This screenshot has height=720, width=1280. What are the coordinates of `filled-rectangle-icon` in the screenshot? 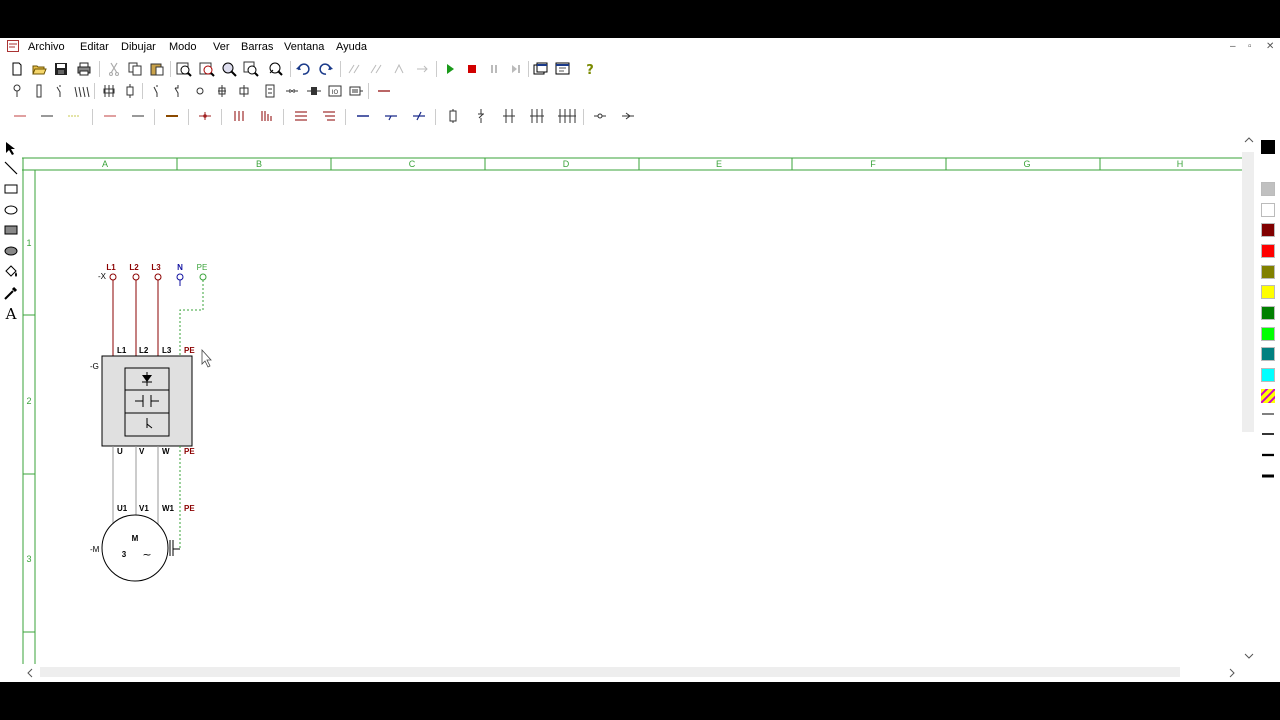 It's located at (11, 230).